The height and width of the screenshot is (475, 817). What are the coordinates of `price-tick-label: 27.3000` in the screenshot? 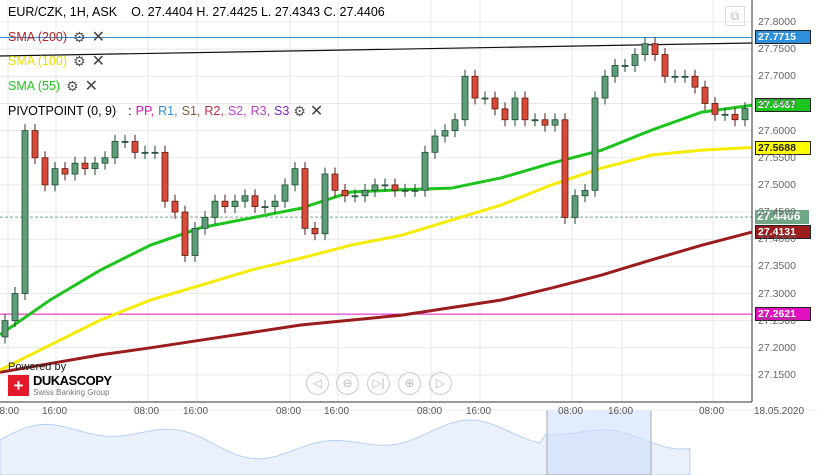 It's located at (777, 293).